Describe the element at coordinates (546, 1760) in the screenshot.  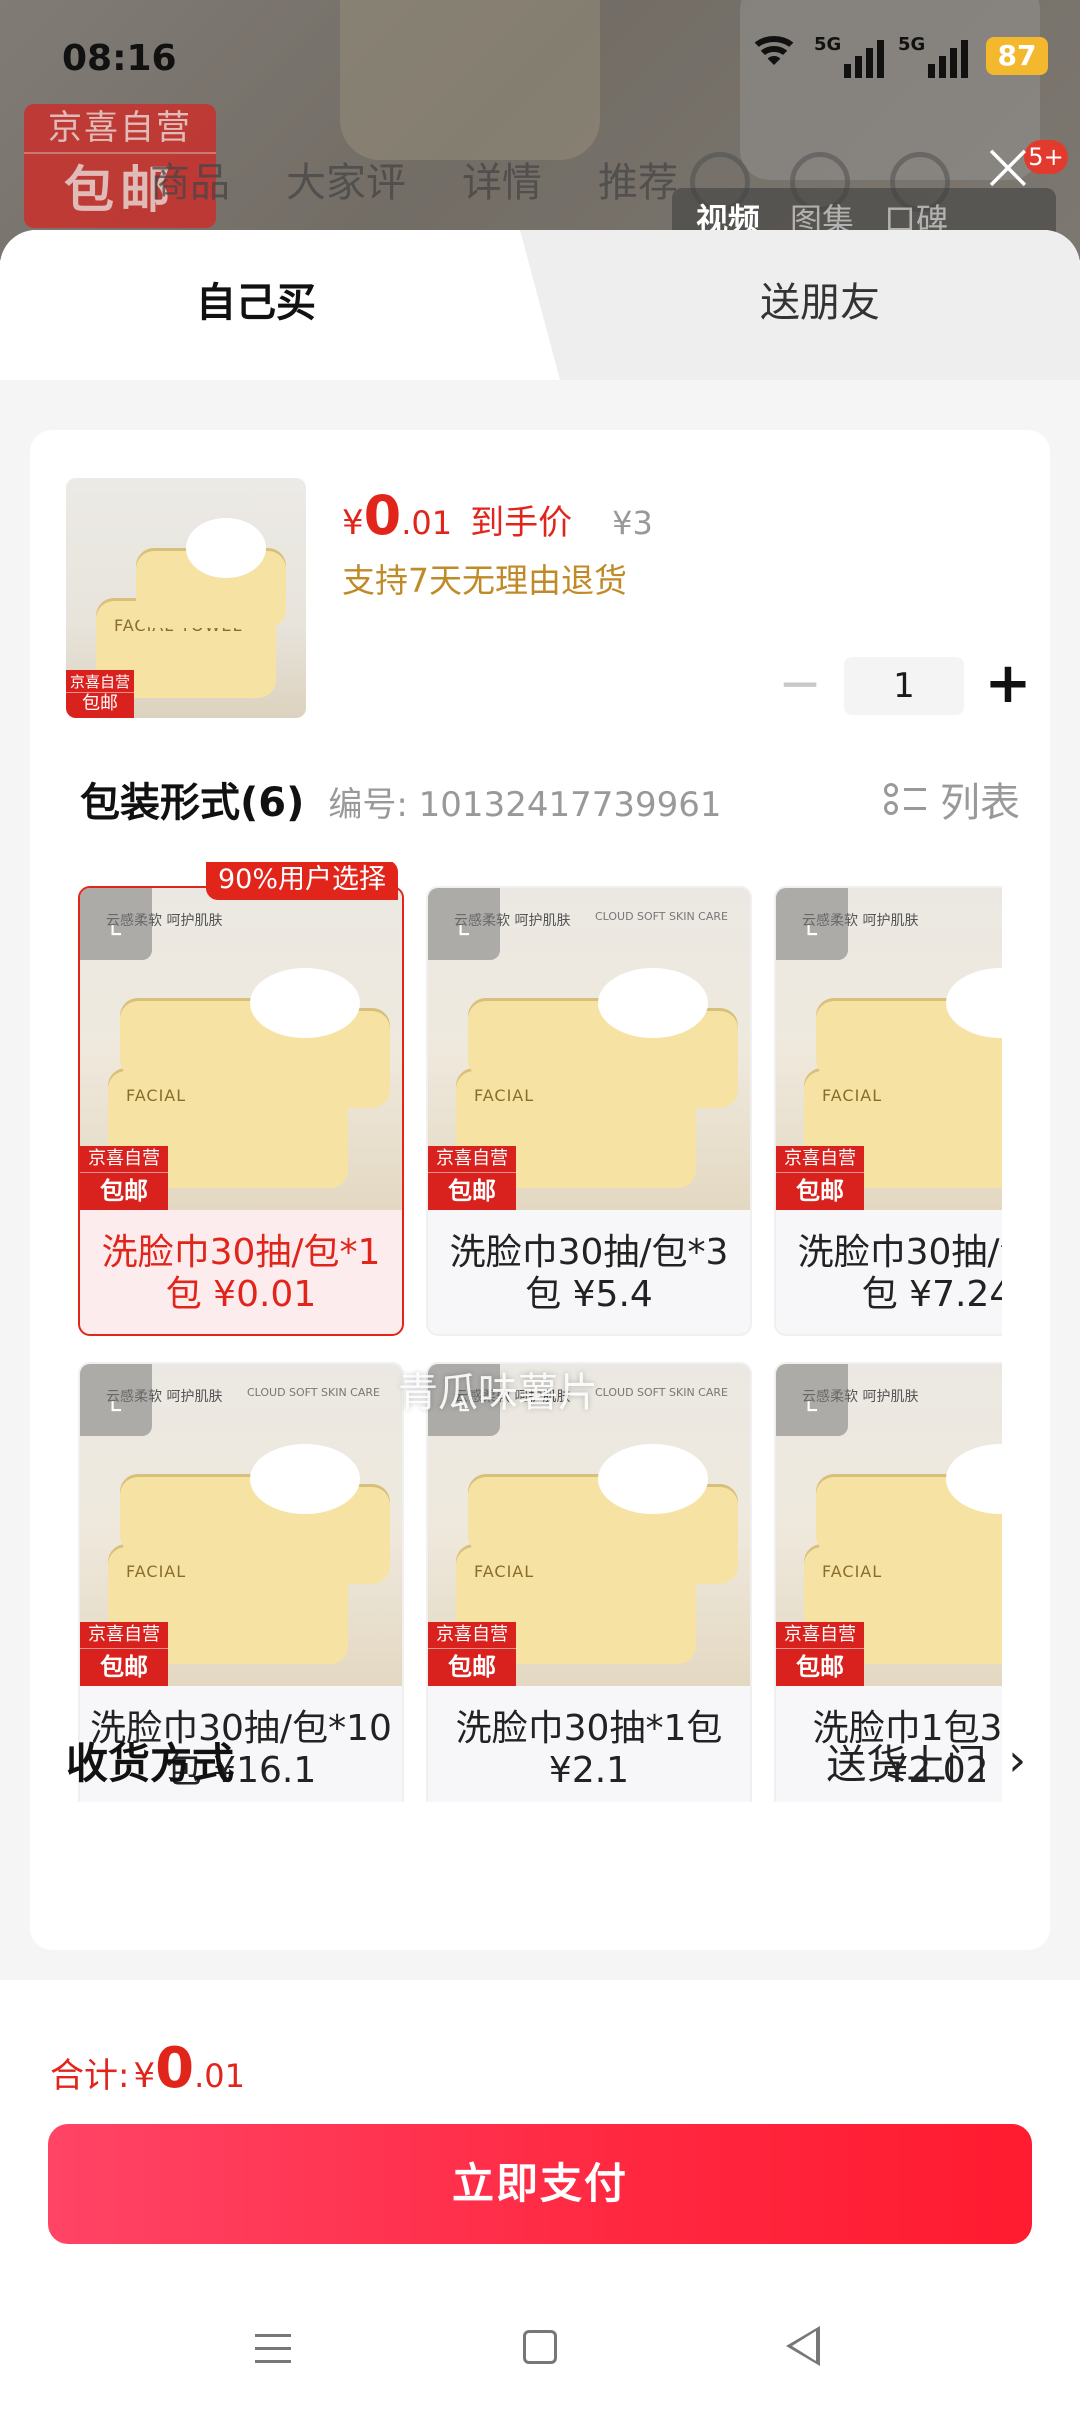
I see `delivery-method-row: 收货方式 送货上门 ›` at that location.